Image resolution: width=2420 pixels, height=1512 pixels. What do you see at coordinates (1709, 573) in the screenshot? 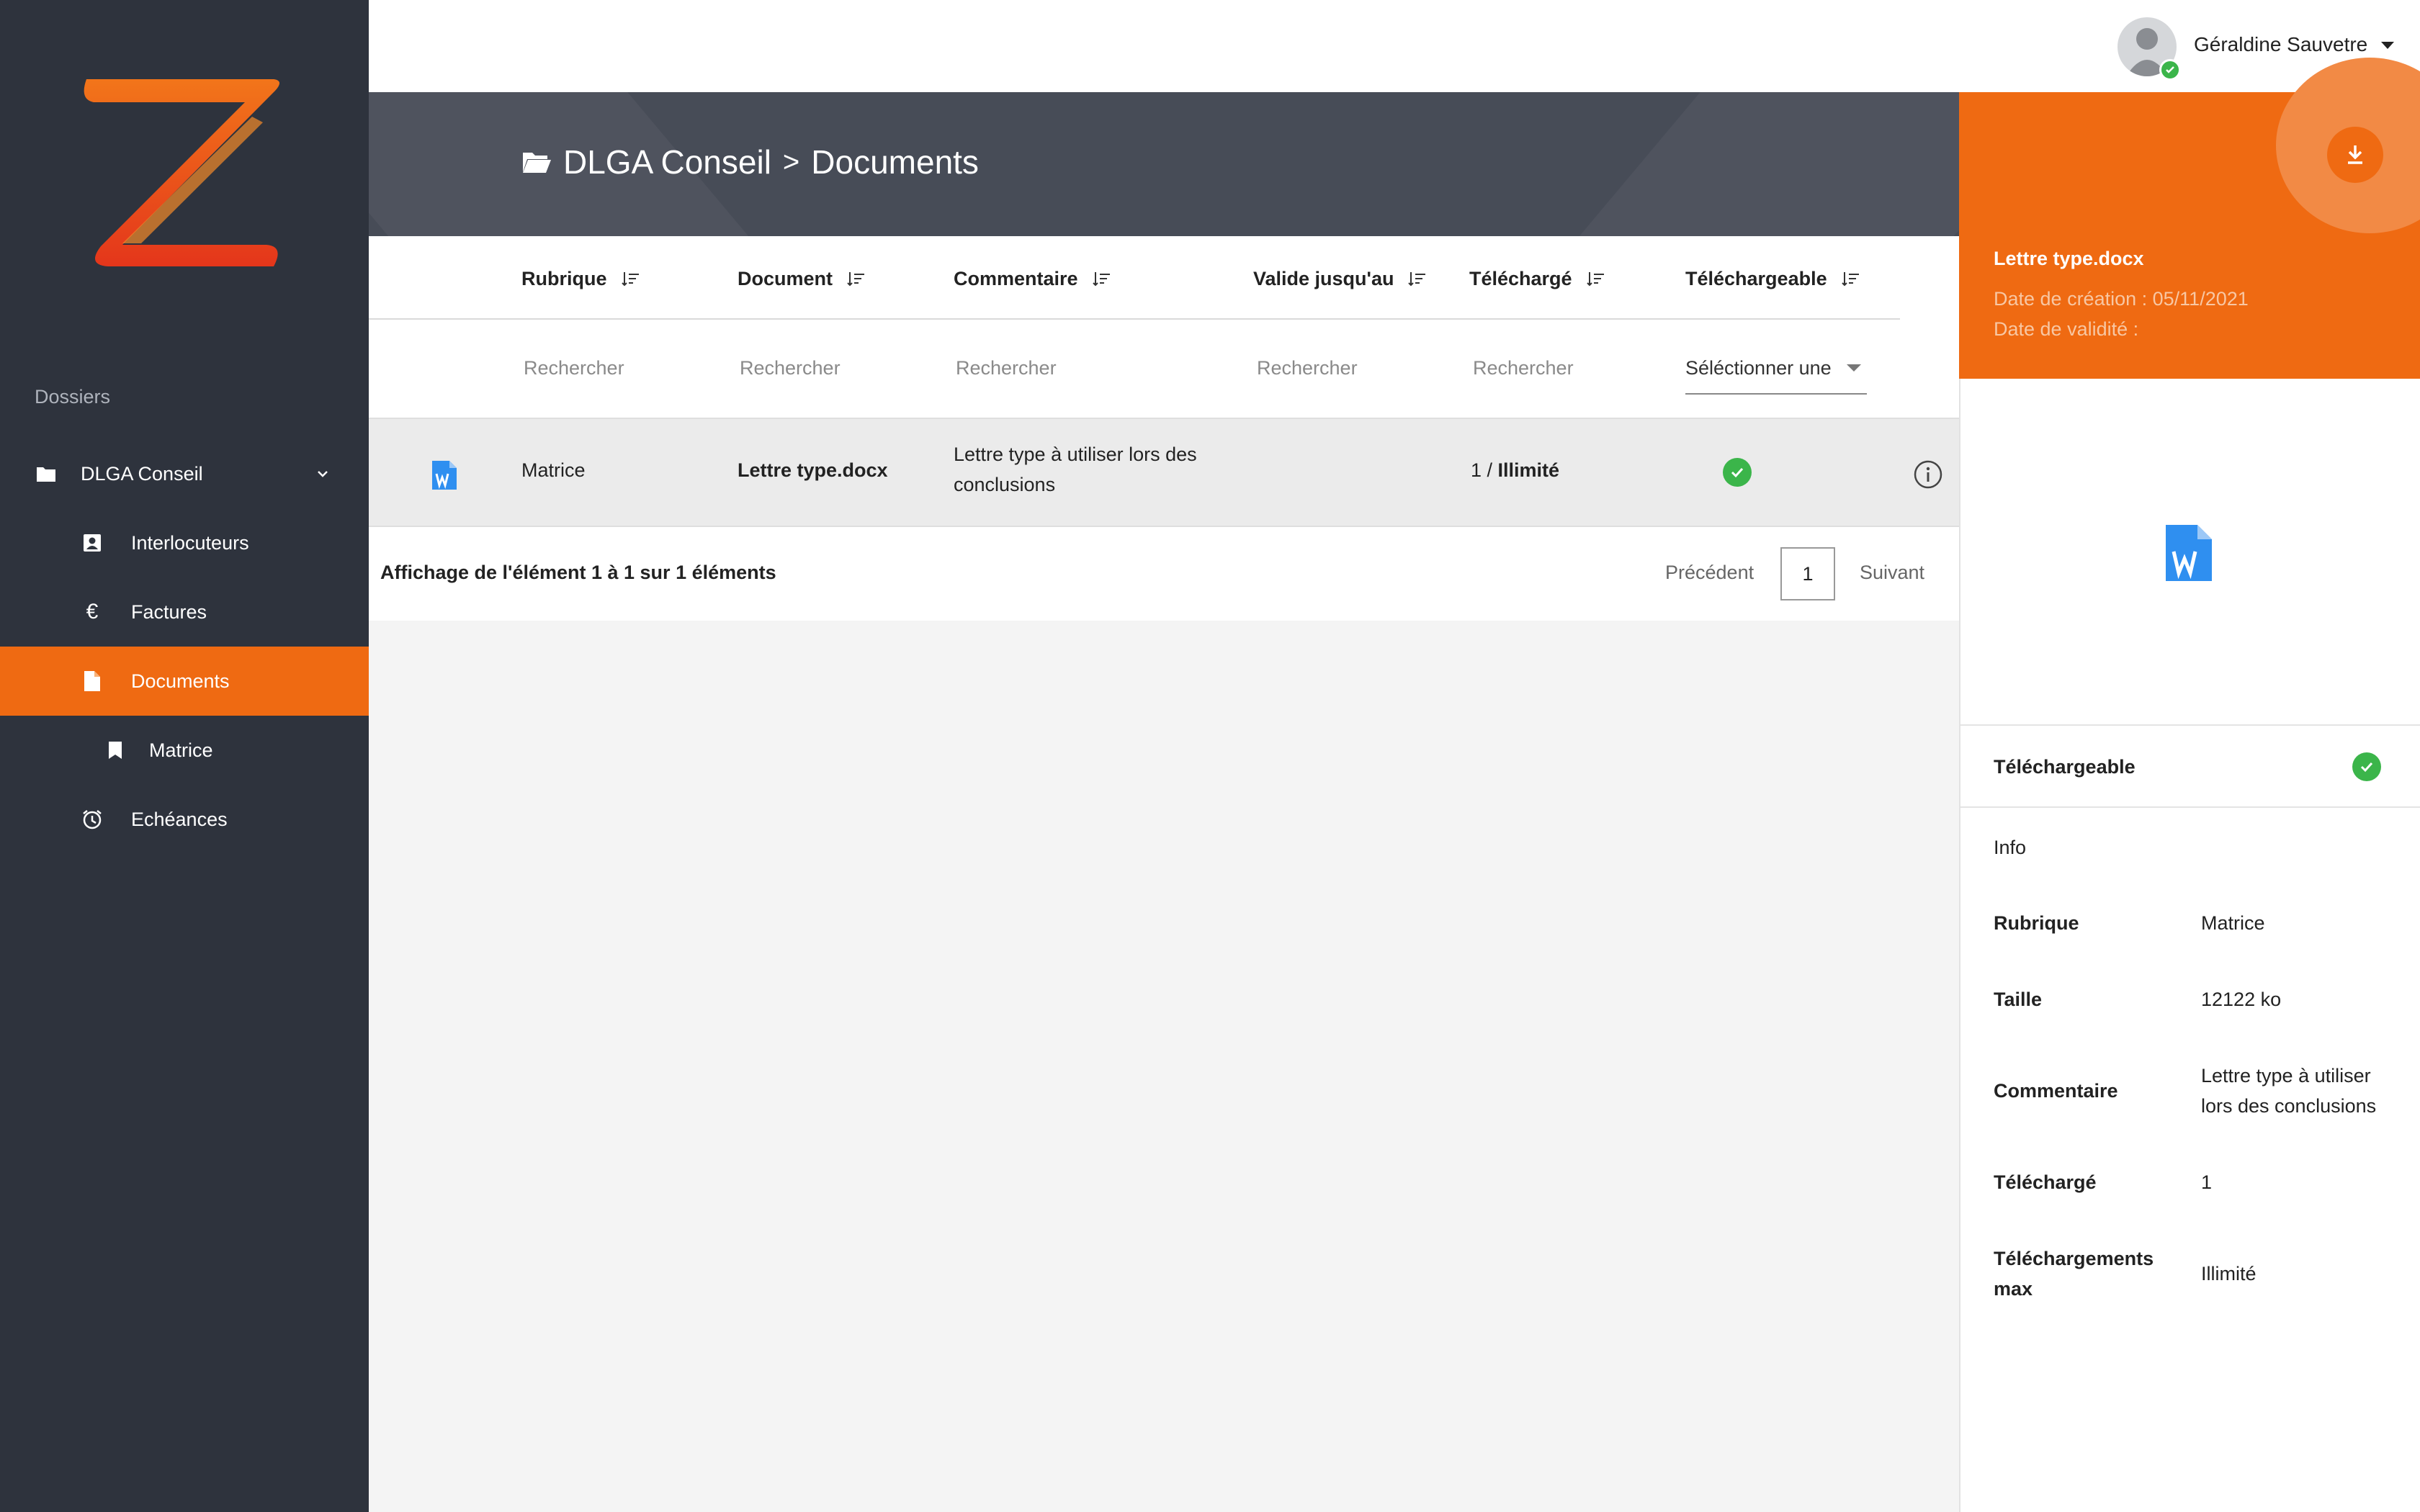
I see `pagination-prev-button: Précédent` at bounding box center [1709, 573].